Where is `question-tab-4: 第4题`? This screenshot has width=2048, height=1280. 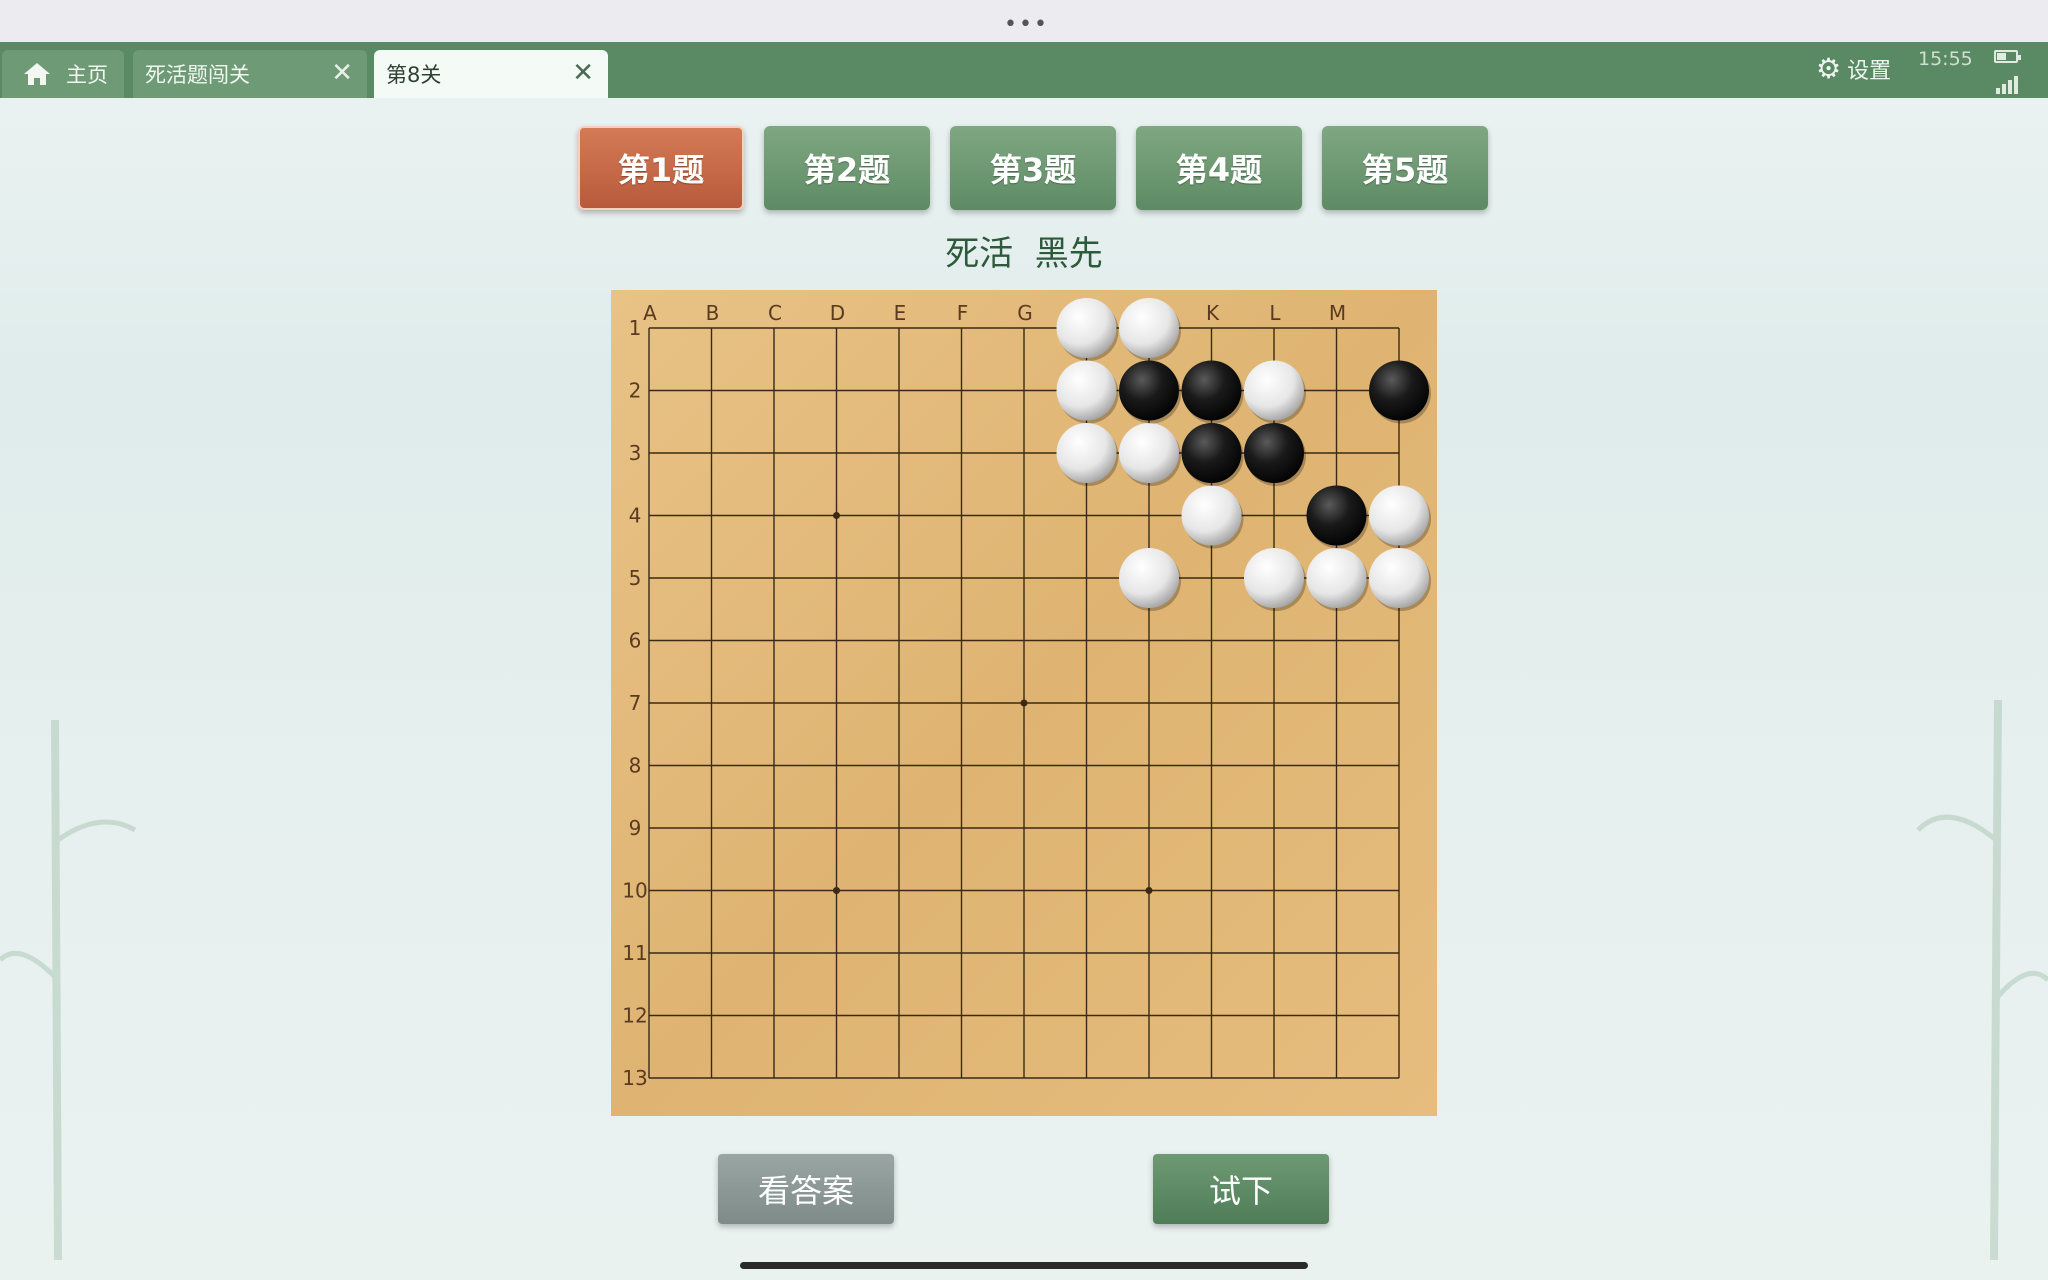 question-tab-4: 第4题 is located at coordinates (1219, 168).